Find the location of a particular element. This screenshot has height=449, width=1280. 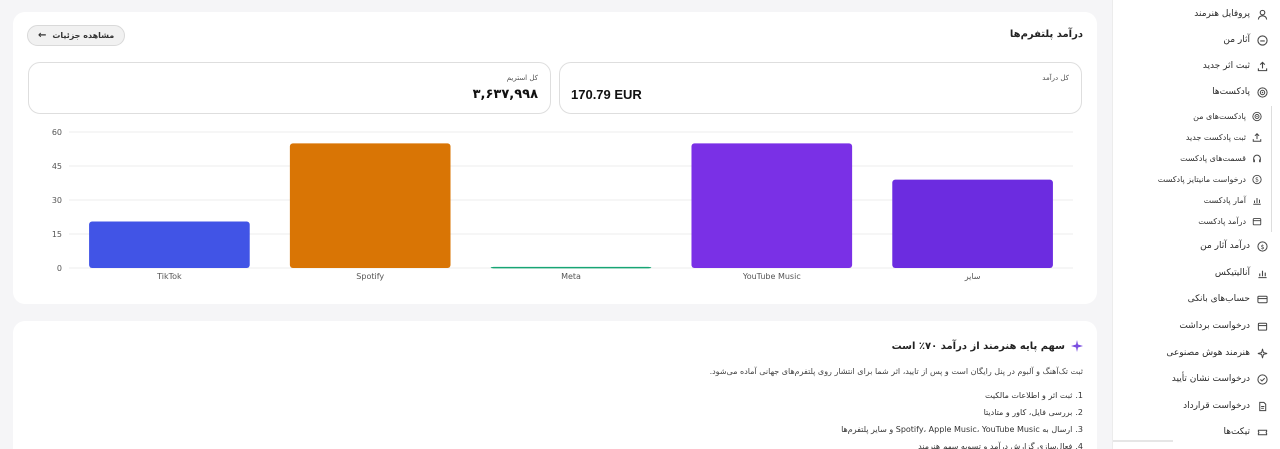

podcast-subitem-0: پادکست‌های من is located at coordinates (1227, 116).